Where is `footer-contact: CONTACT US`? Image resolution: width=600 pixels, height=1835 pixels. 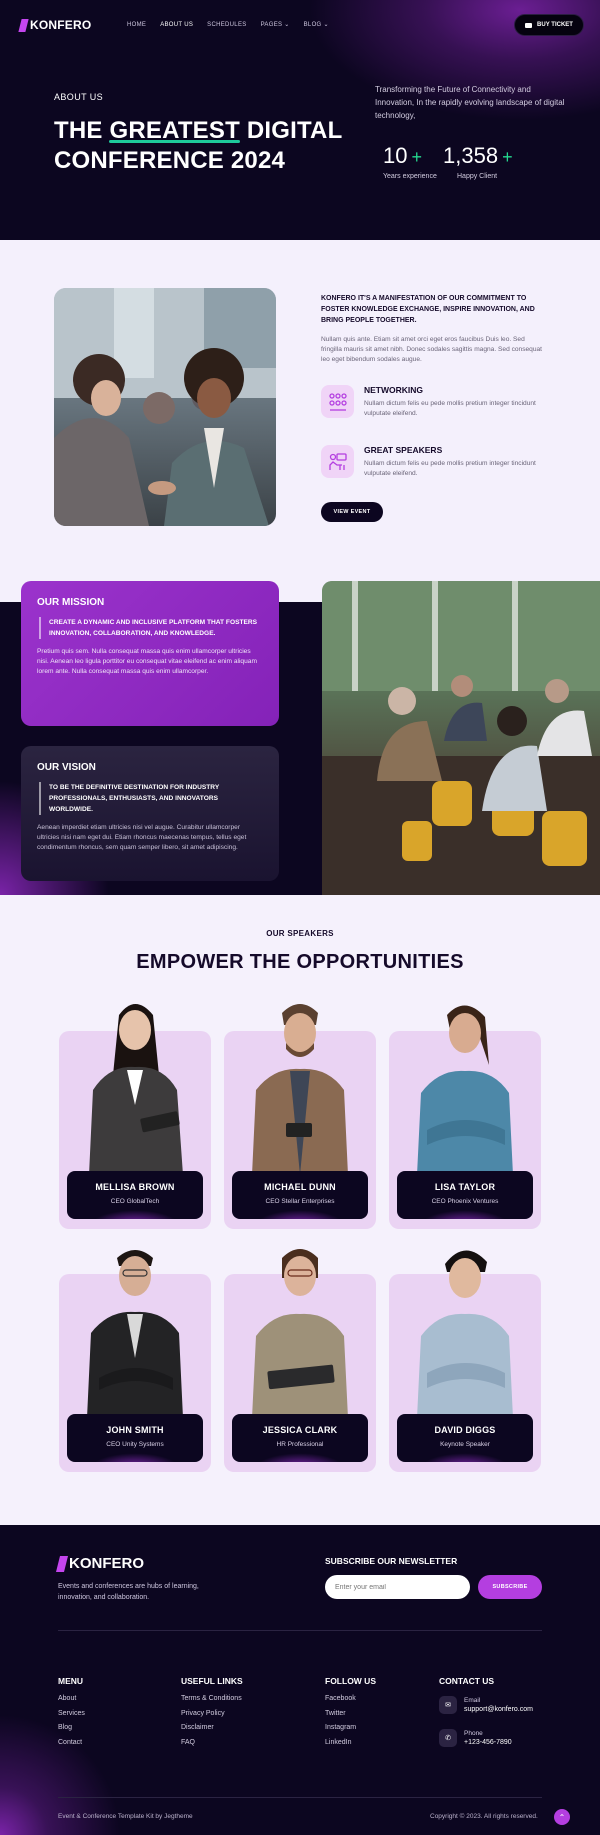
footer-contact: CONTACT US is located at coordinates (466, 1685).